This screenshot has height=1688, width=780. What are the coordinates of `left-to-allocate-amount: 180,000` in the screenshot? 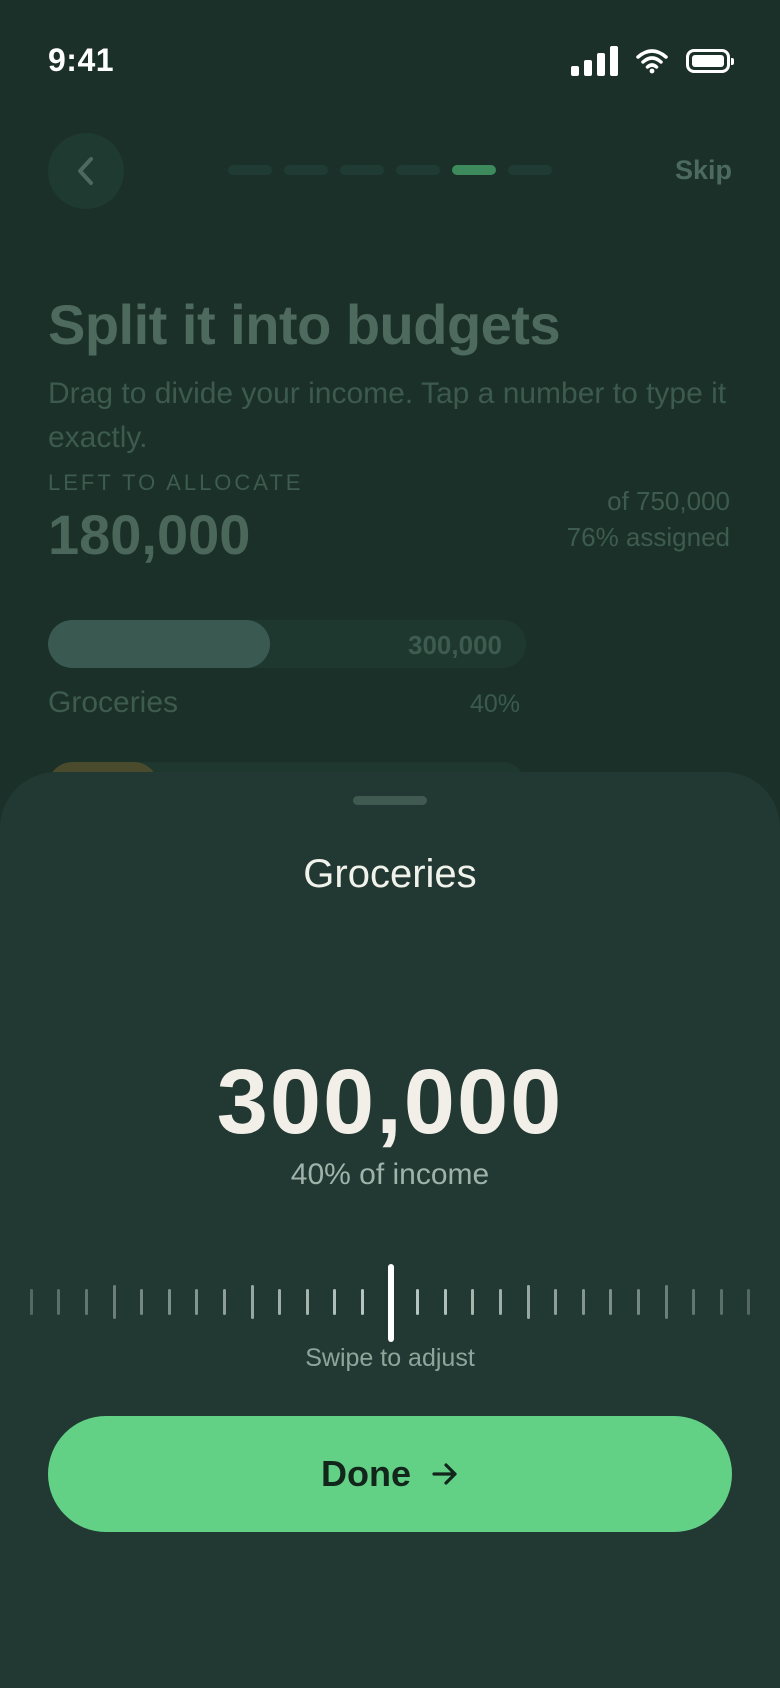 It's located at (149, 534).